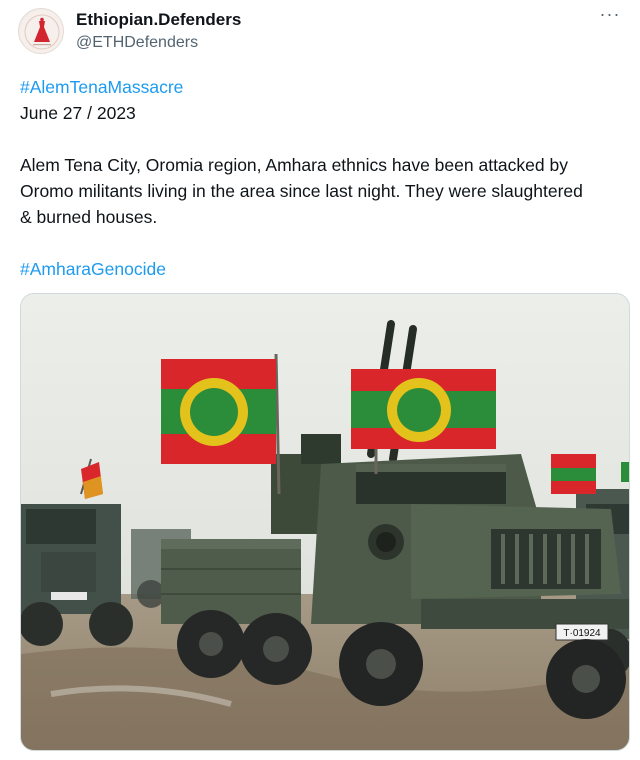  What do you see at coordinates (582, 633) in the screenshot?
I see `license-plate: T·01924` at bounding box center [582, 633].